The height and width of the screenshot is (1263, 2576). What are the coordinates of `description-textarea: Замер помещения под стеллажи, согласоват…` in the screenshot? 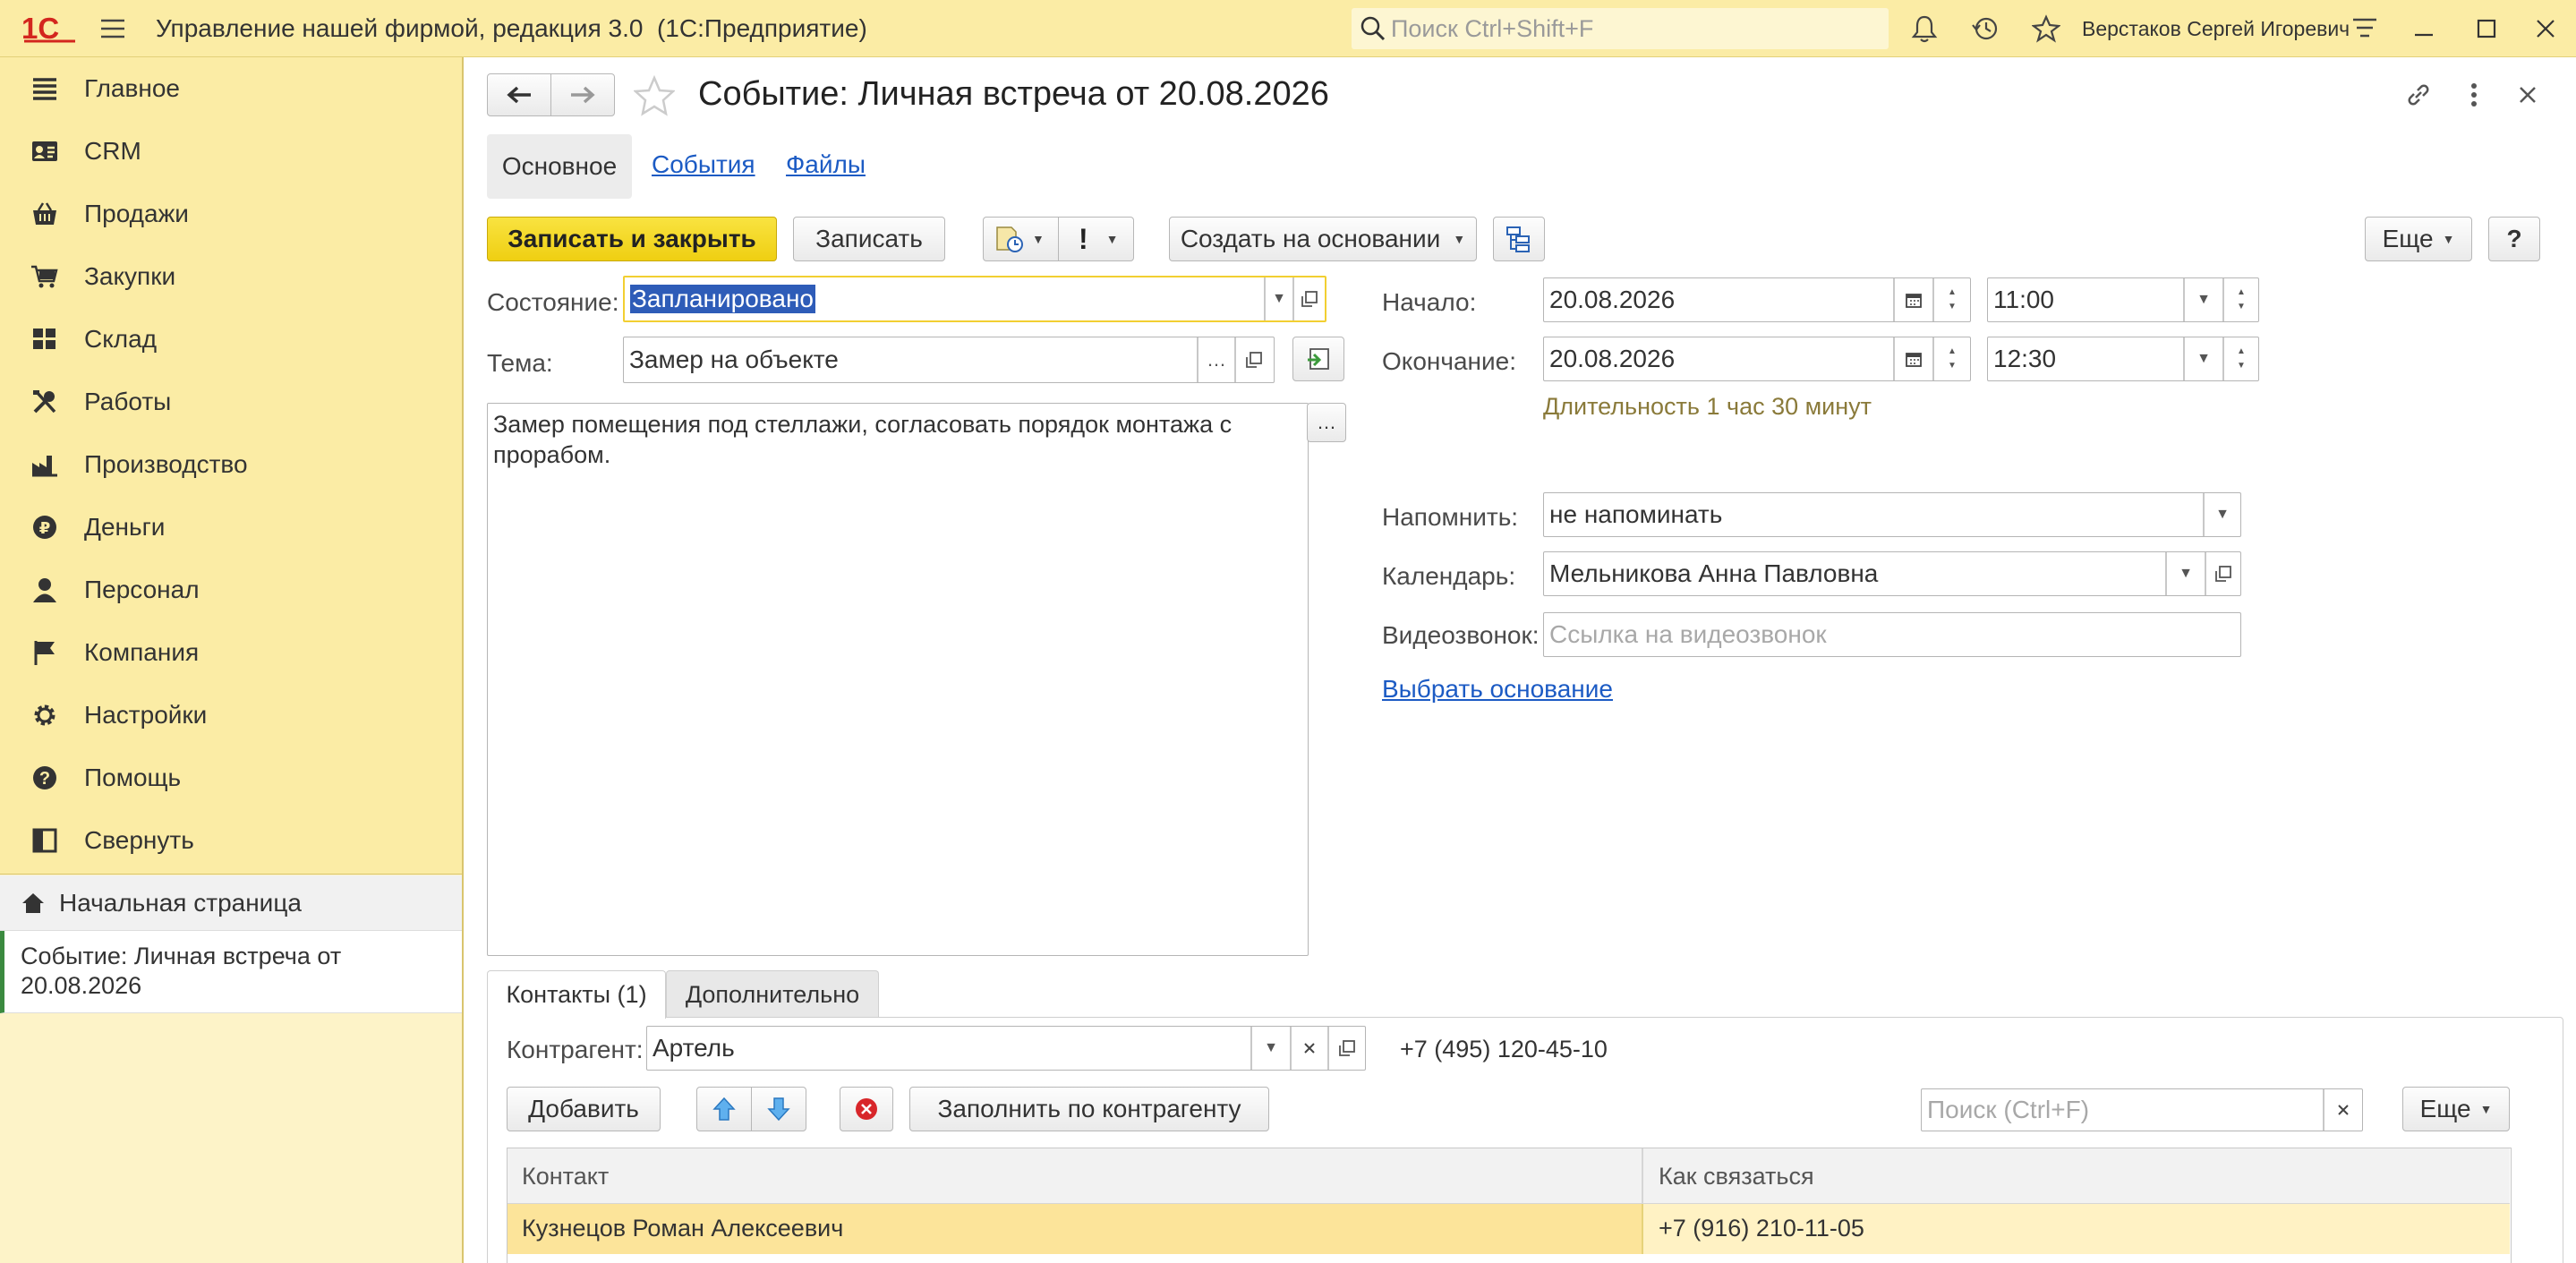 It's located at (898, 680).